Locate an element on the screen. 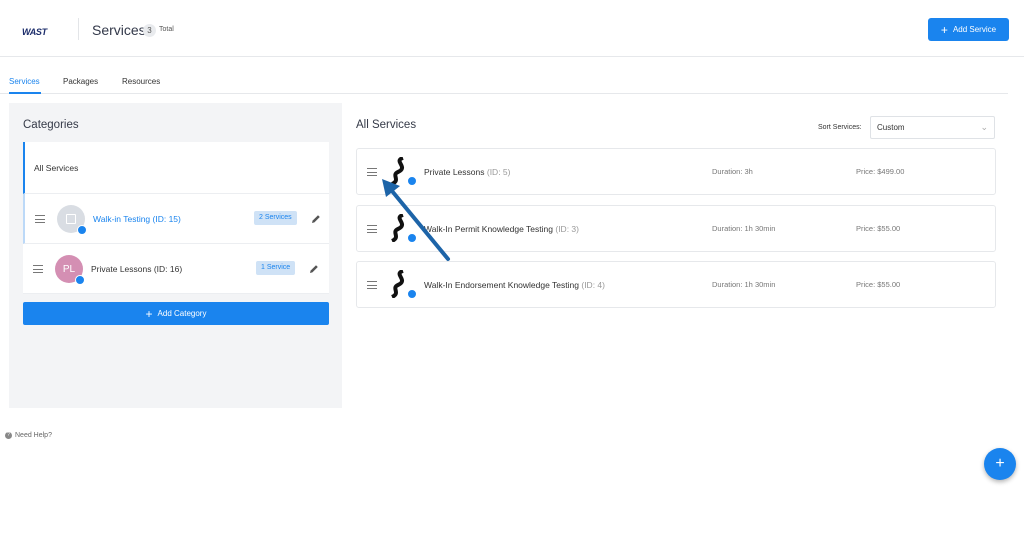 Image resolution: width=1024 pixels, height=553 pixels. categories-title: Categories is located at coordinates (51, 125).